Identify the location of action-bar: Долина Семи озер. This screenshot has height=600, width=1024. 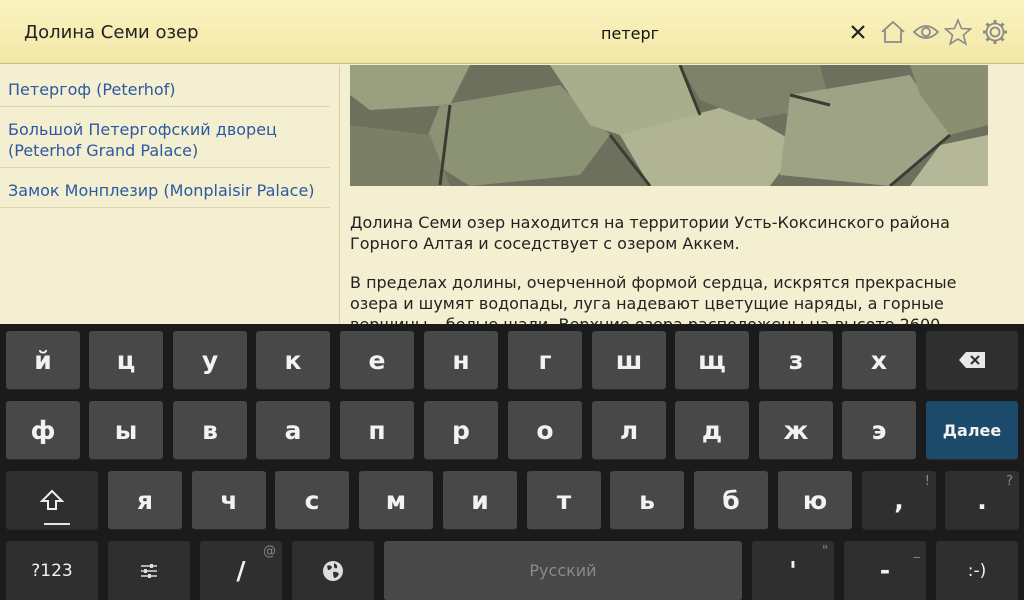
(512, 32).